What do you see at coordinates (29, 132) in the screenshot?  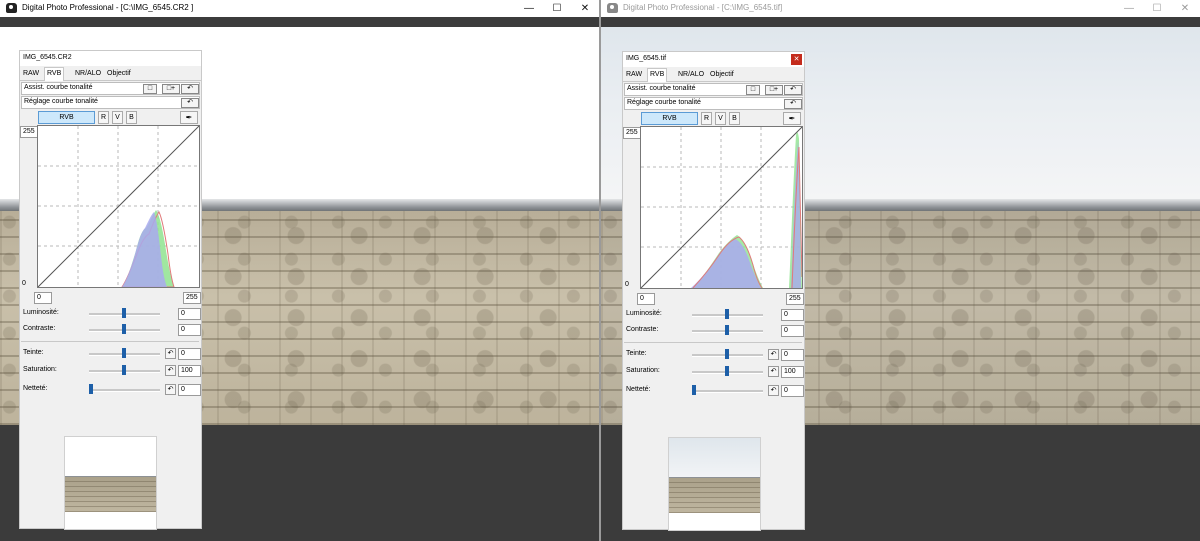 I see `input-max-label: 255` at bounding box center [29, 132].